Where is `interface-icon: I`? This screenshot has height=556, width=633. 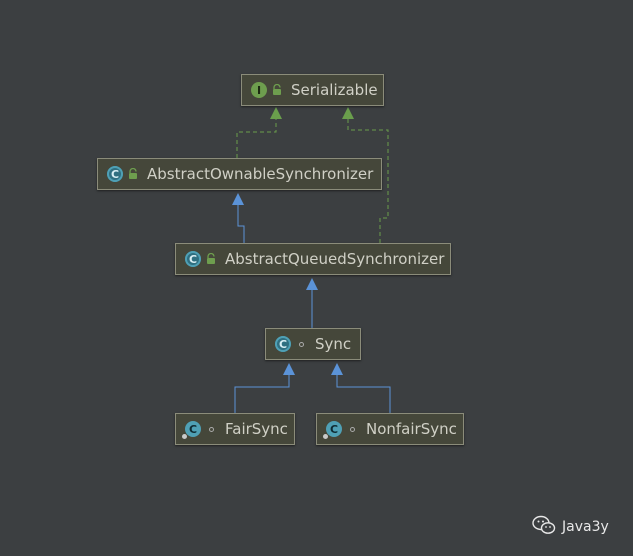 interface-icon: I is located at coordinates (259, 90).